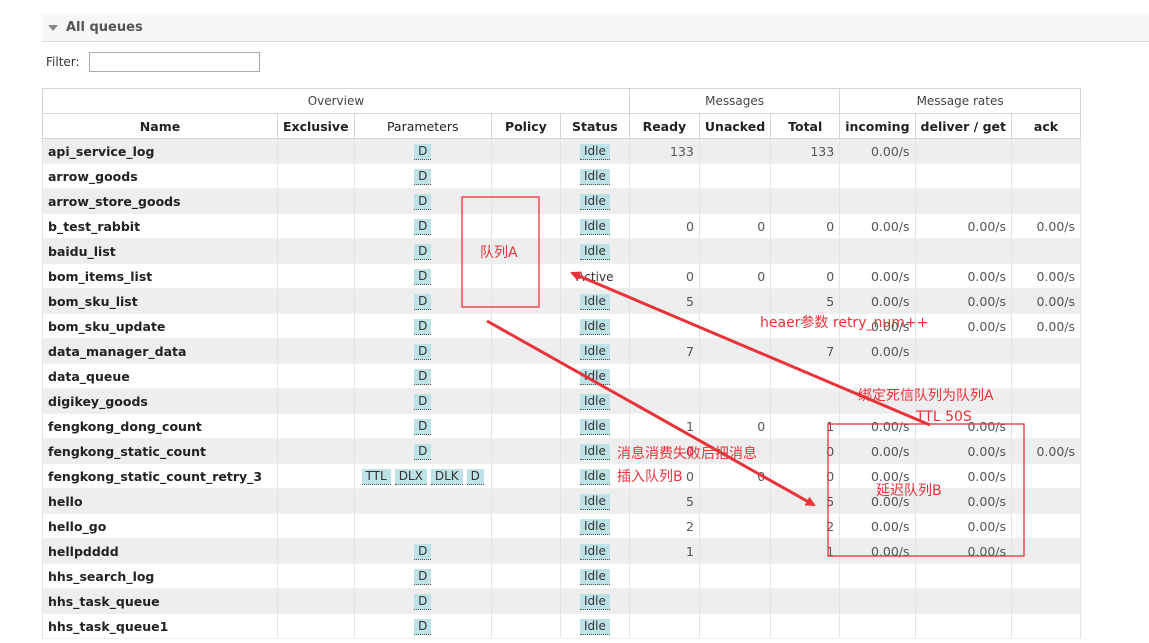  What do you see at coordinates (160, 451) in the screenshot?
I see `queue-name-link: fengkong_static_count` at bounding box center [160, 451].